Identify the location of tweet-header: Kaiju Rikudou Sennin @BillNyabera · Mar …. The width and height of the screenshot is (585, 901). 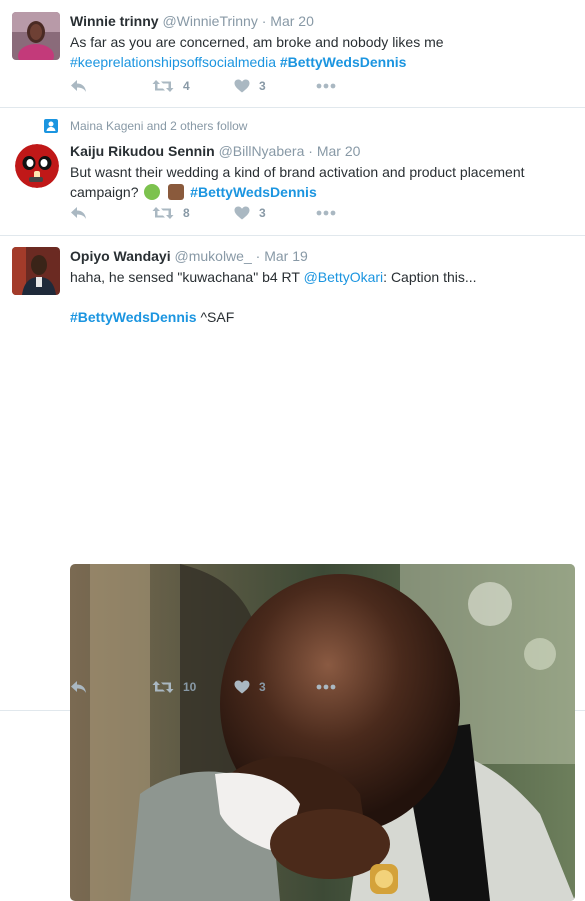
(321, 151).